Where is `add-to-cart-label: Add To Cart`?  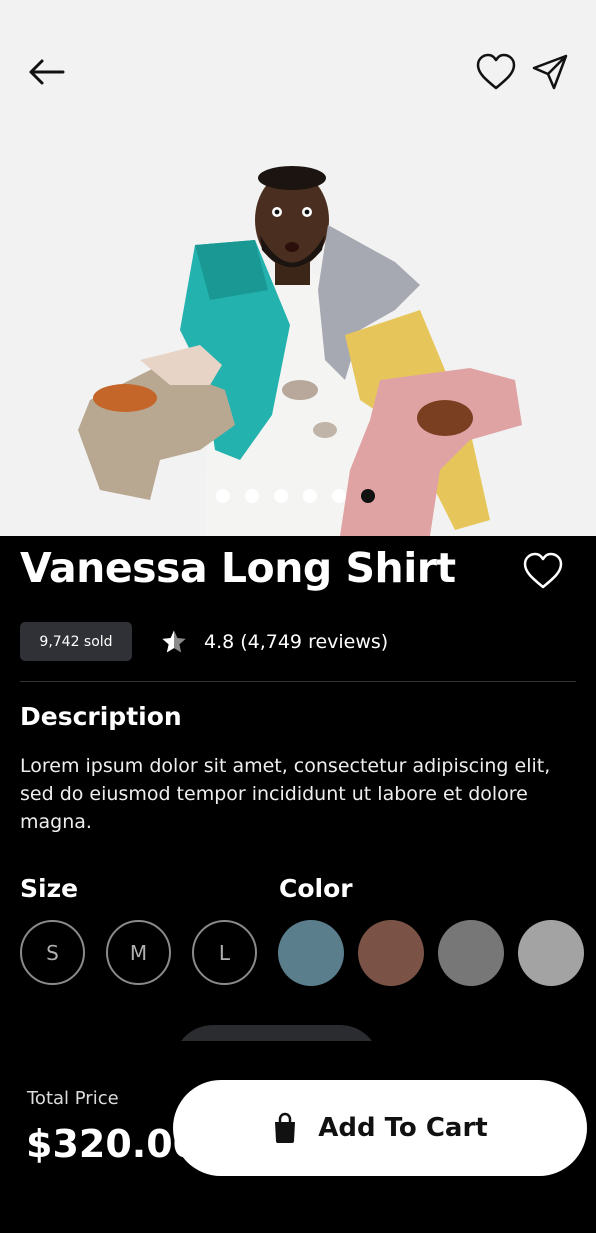
add-to-cart-label: Add To Cart is located at coordinates (403, 1128).